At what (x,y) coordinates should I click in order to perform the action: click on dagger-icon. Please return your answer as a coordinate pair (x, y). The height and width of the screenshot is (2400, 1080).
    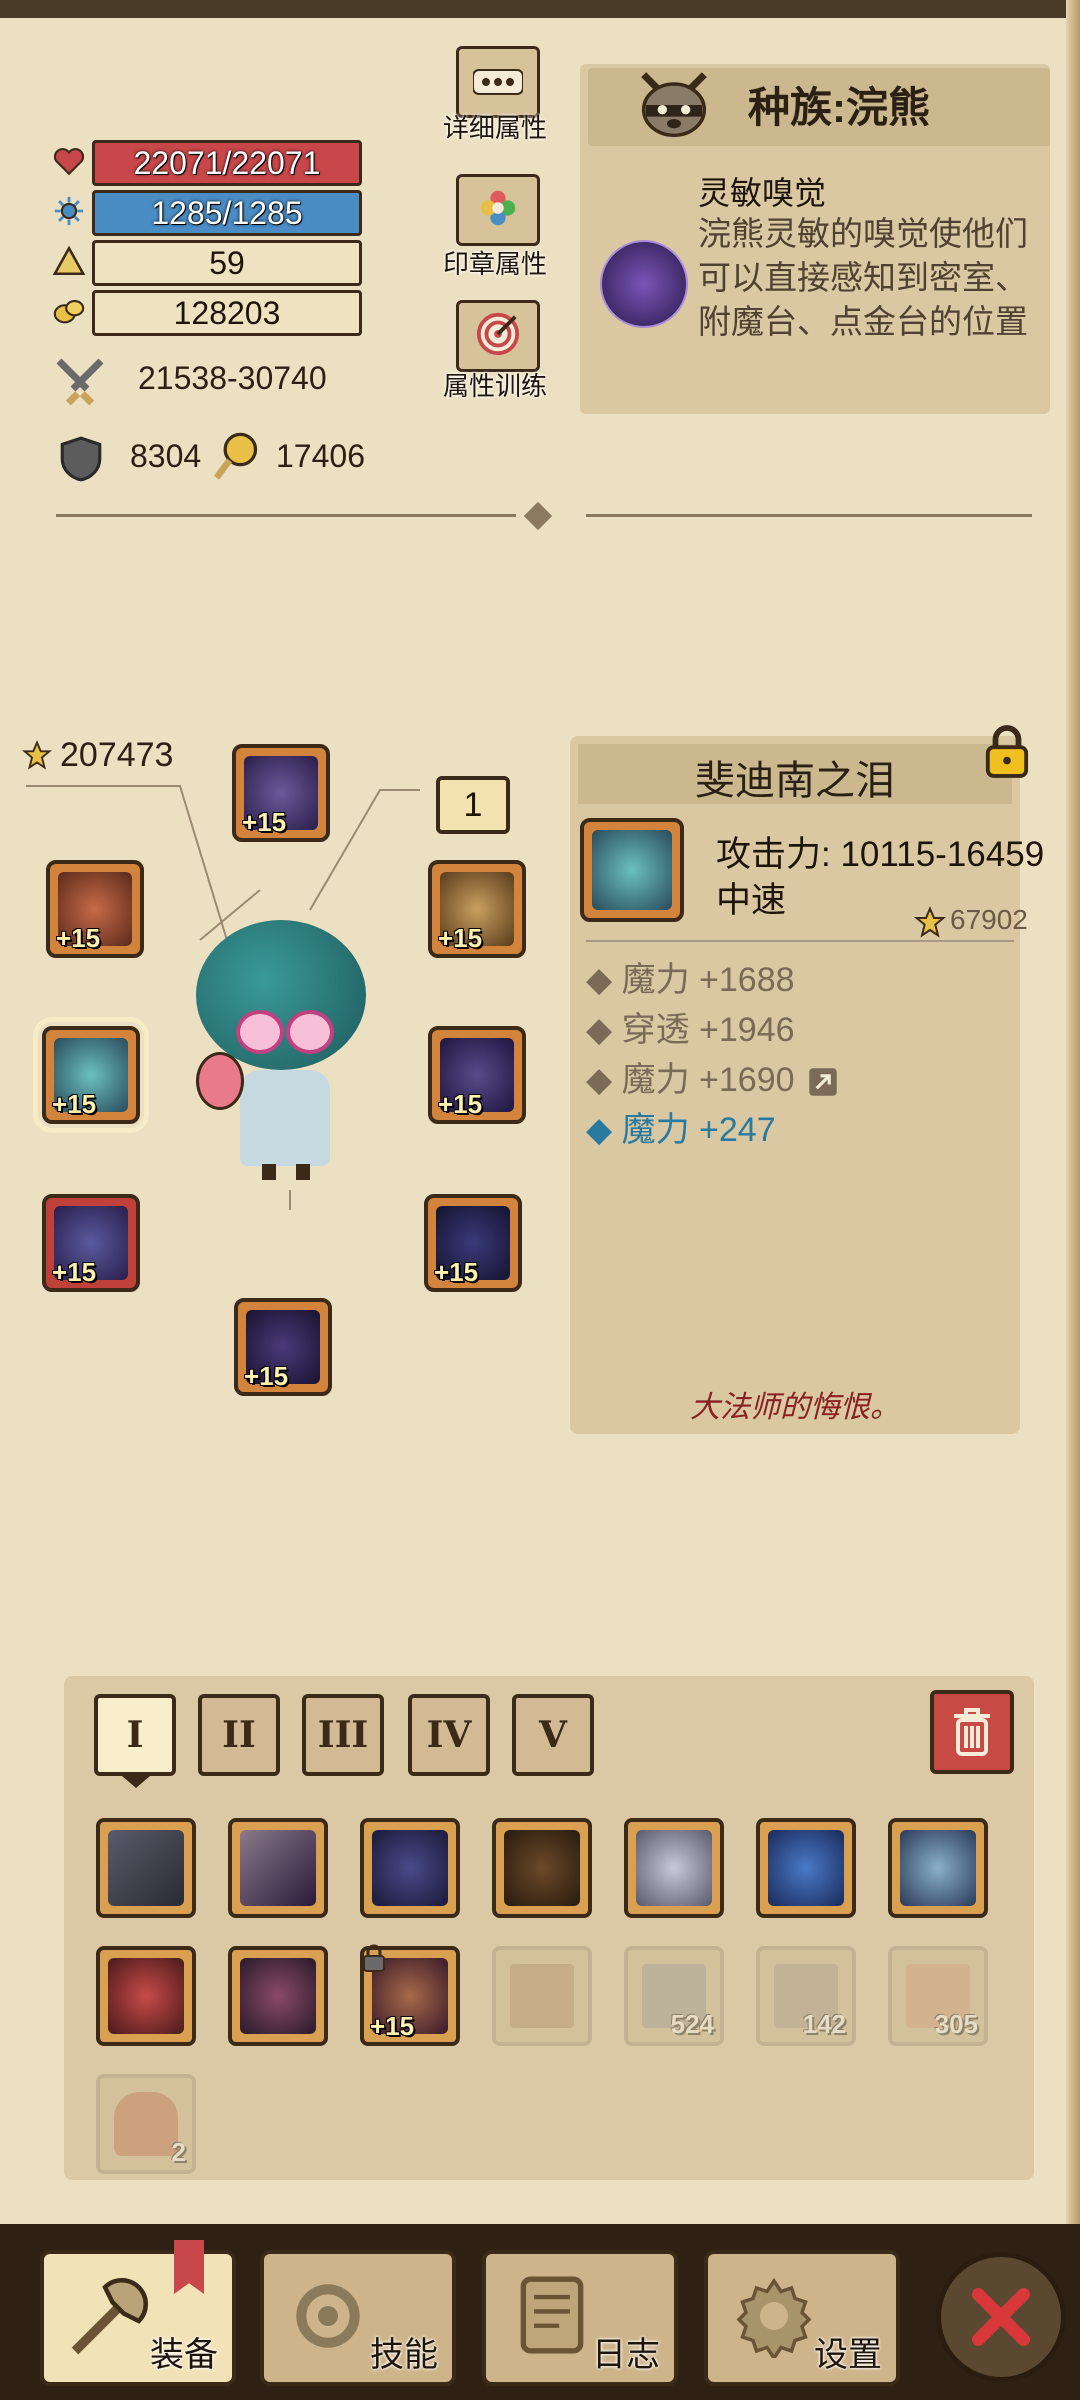
    Looking at the image, I should click on (146, 1868).